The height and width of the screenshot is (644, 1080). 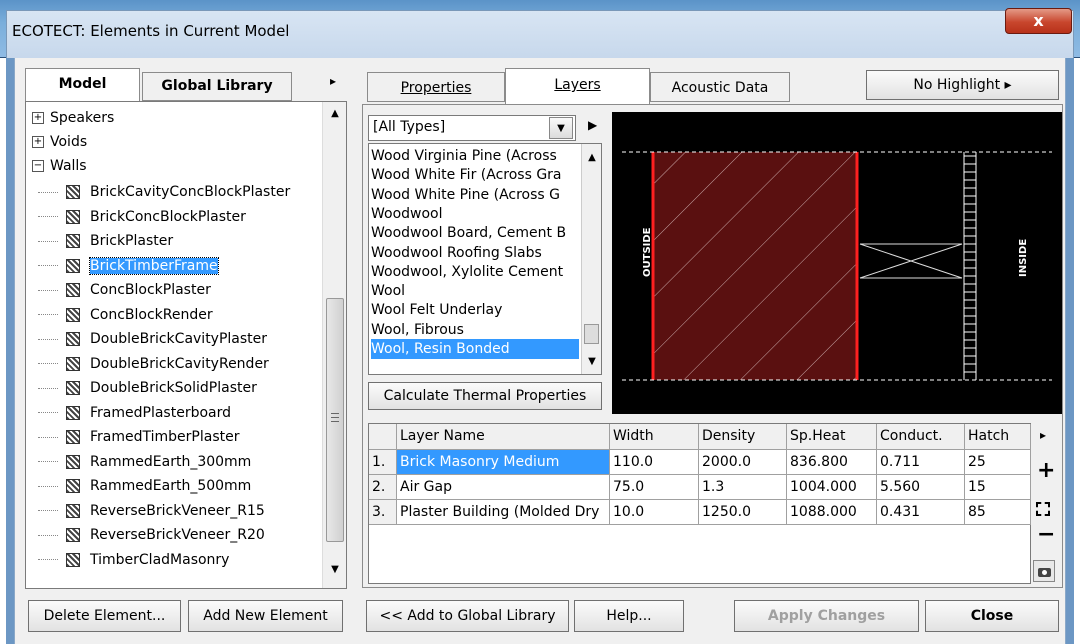 I want to click on table-cell: 836.800, so click(x=832, y=462).